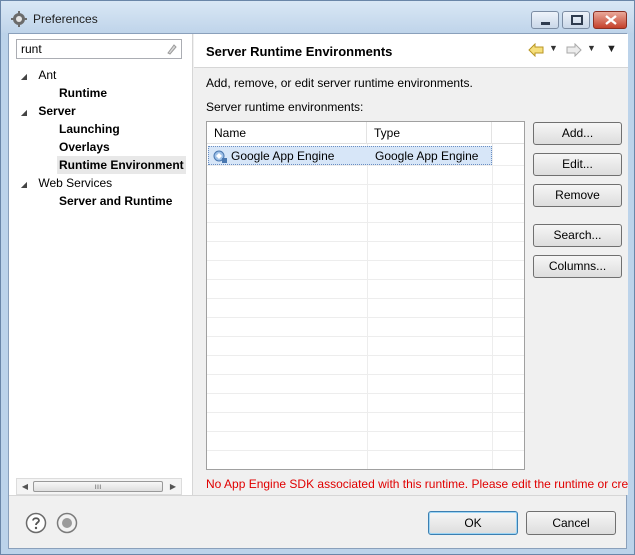 The width and height of the screenshot is (635, 555). What do you see at coordinates (67, 523) in the screenshot?
I see `record-macro-icon` at bounding box center [67, 523].